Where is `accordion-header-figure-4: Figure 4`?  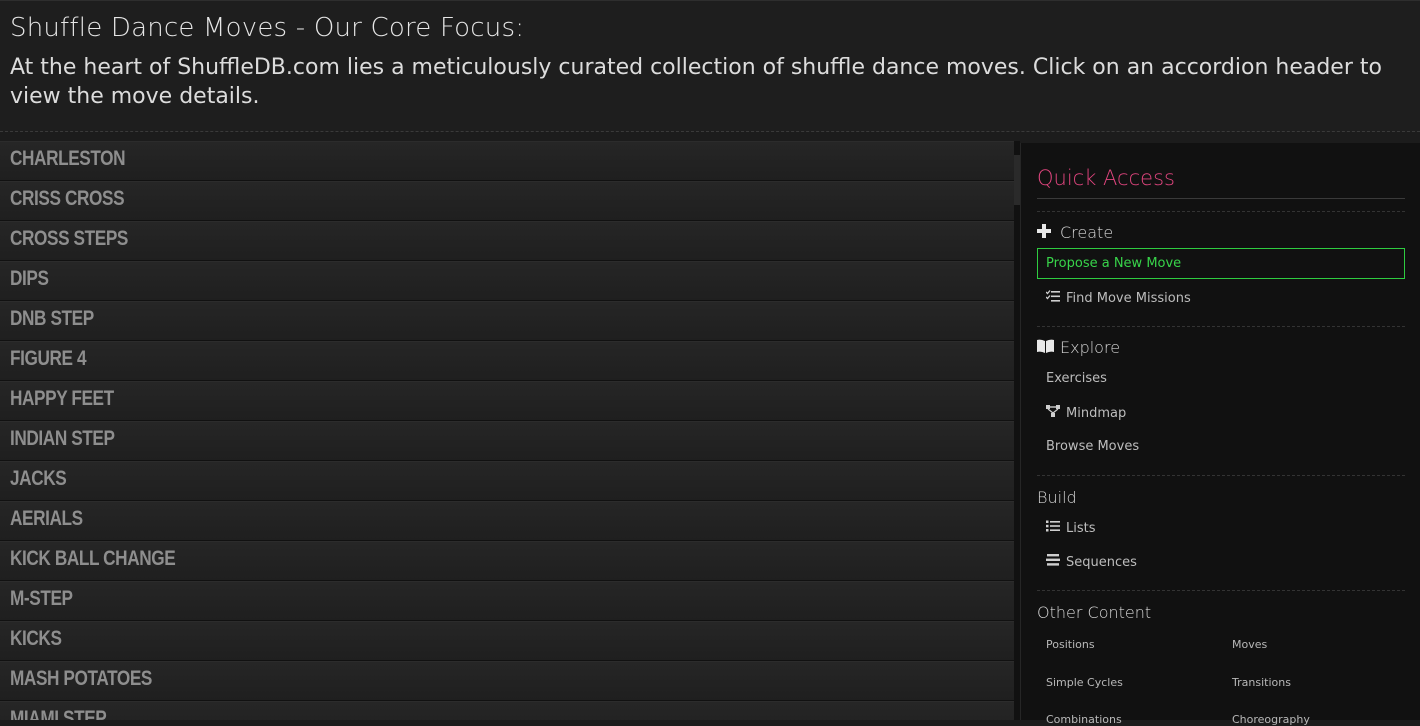 accordion-header-figure-4: Figure 4 is located at coordinates (507, 361).